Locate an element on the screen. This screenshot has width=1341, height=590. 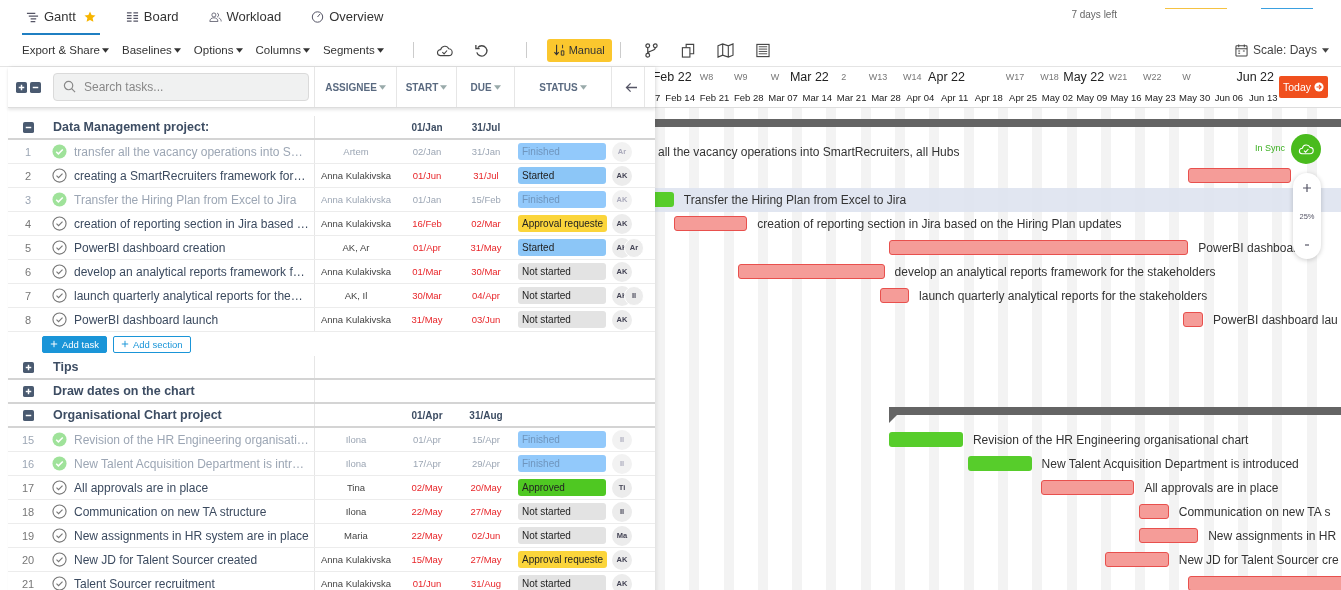
group-start-date: 01/Jan is located at coordinates (427, 127).